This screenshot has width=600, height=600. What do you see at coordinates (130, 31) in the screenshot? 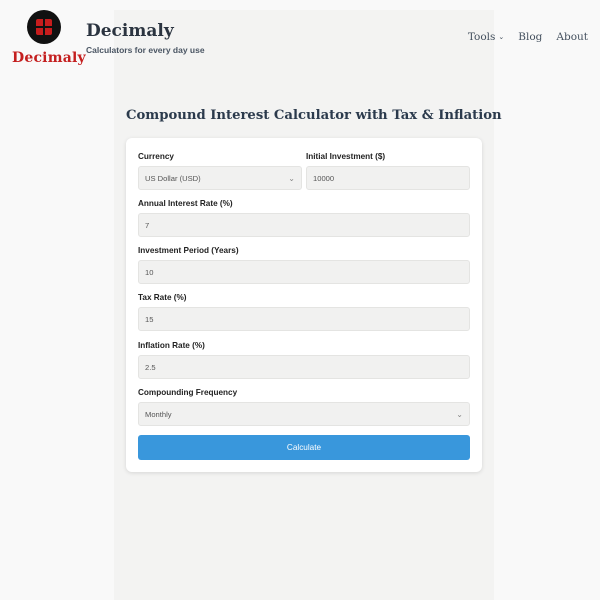
I see `site-title: Decimaly` at bounding box center [130, 31].